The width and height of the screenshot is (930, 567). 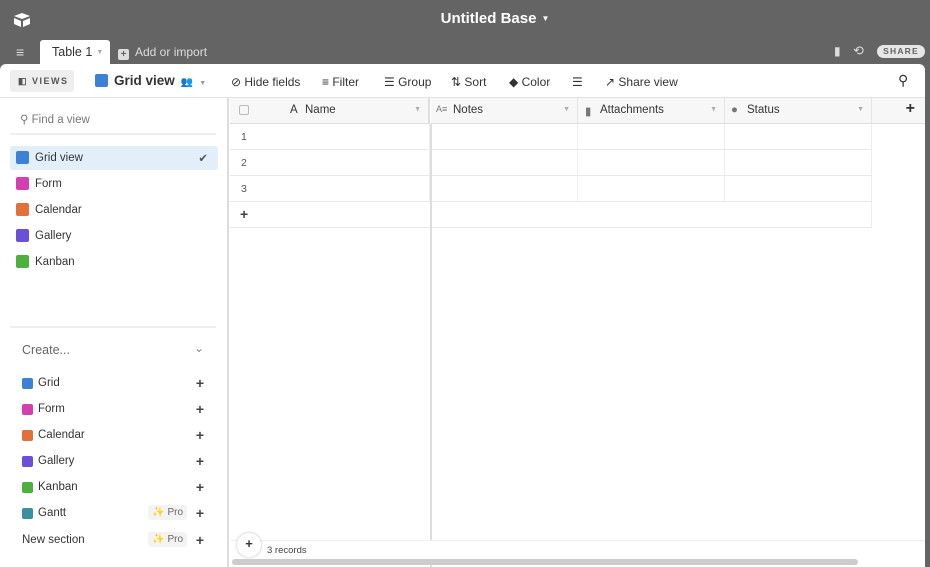 What do you see at coordinates (162, 52) in the screenshot?
I see `add-or-import-button: + Add or import` at bounding box center [162, 52].